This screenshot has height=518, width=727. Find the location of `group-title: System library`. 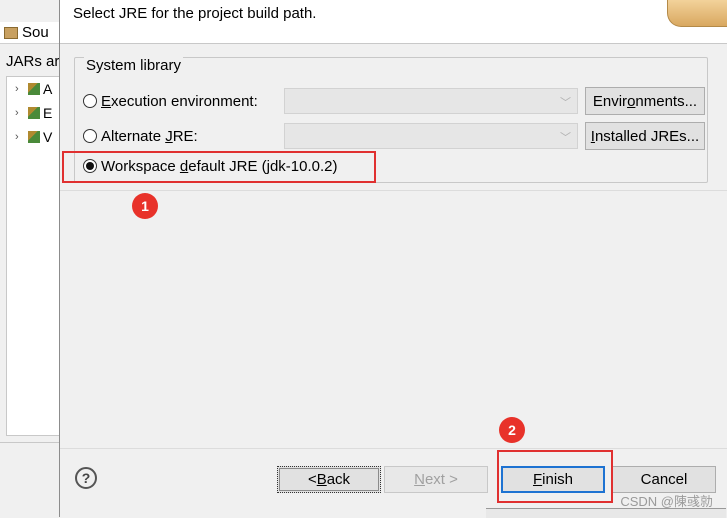

group-title: System library is located at coordinates (134, 65).